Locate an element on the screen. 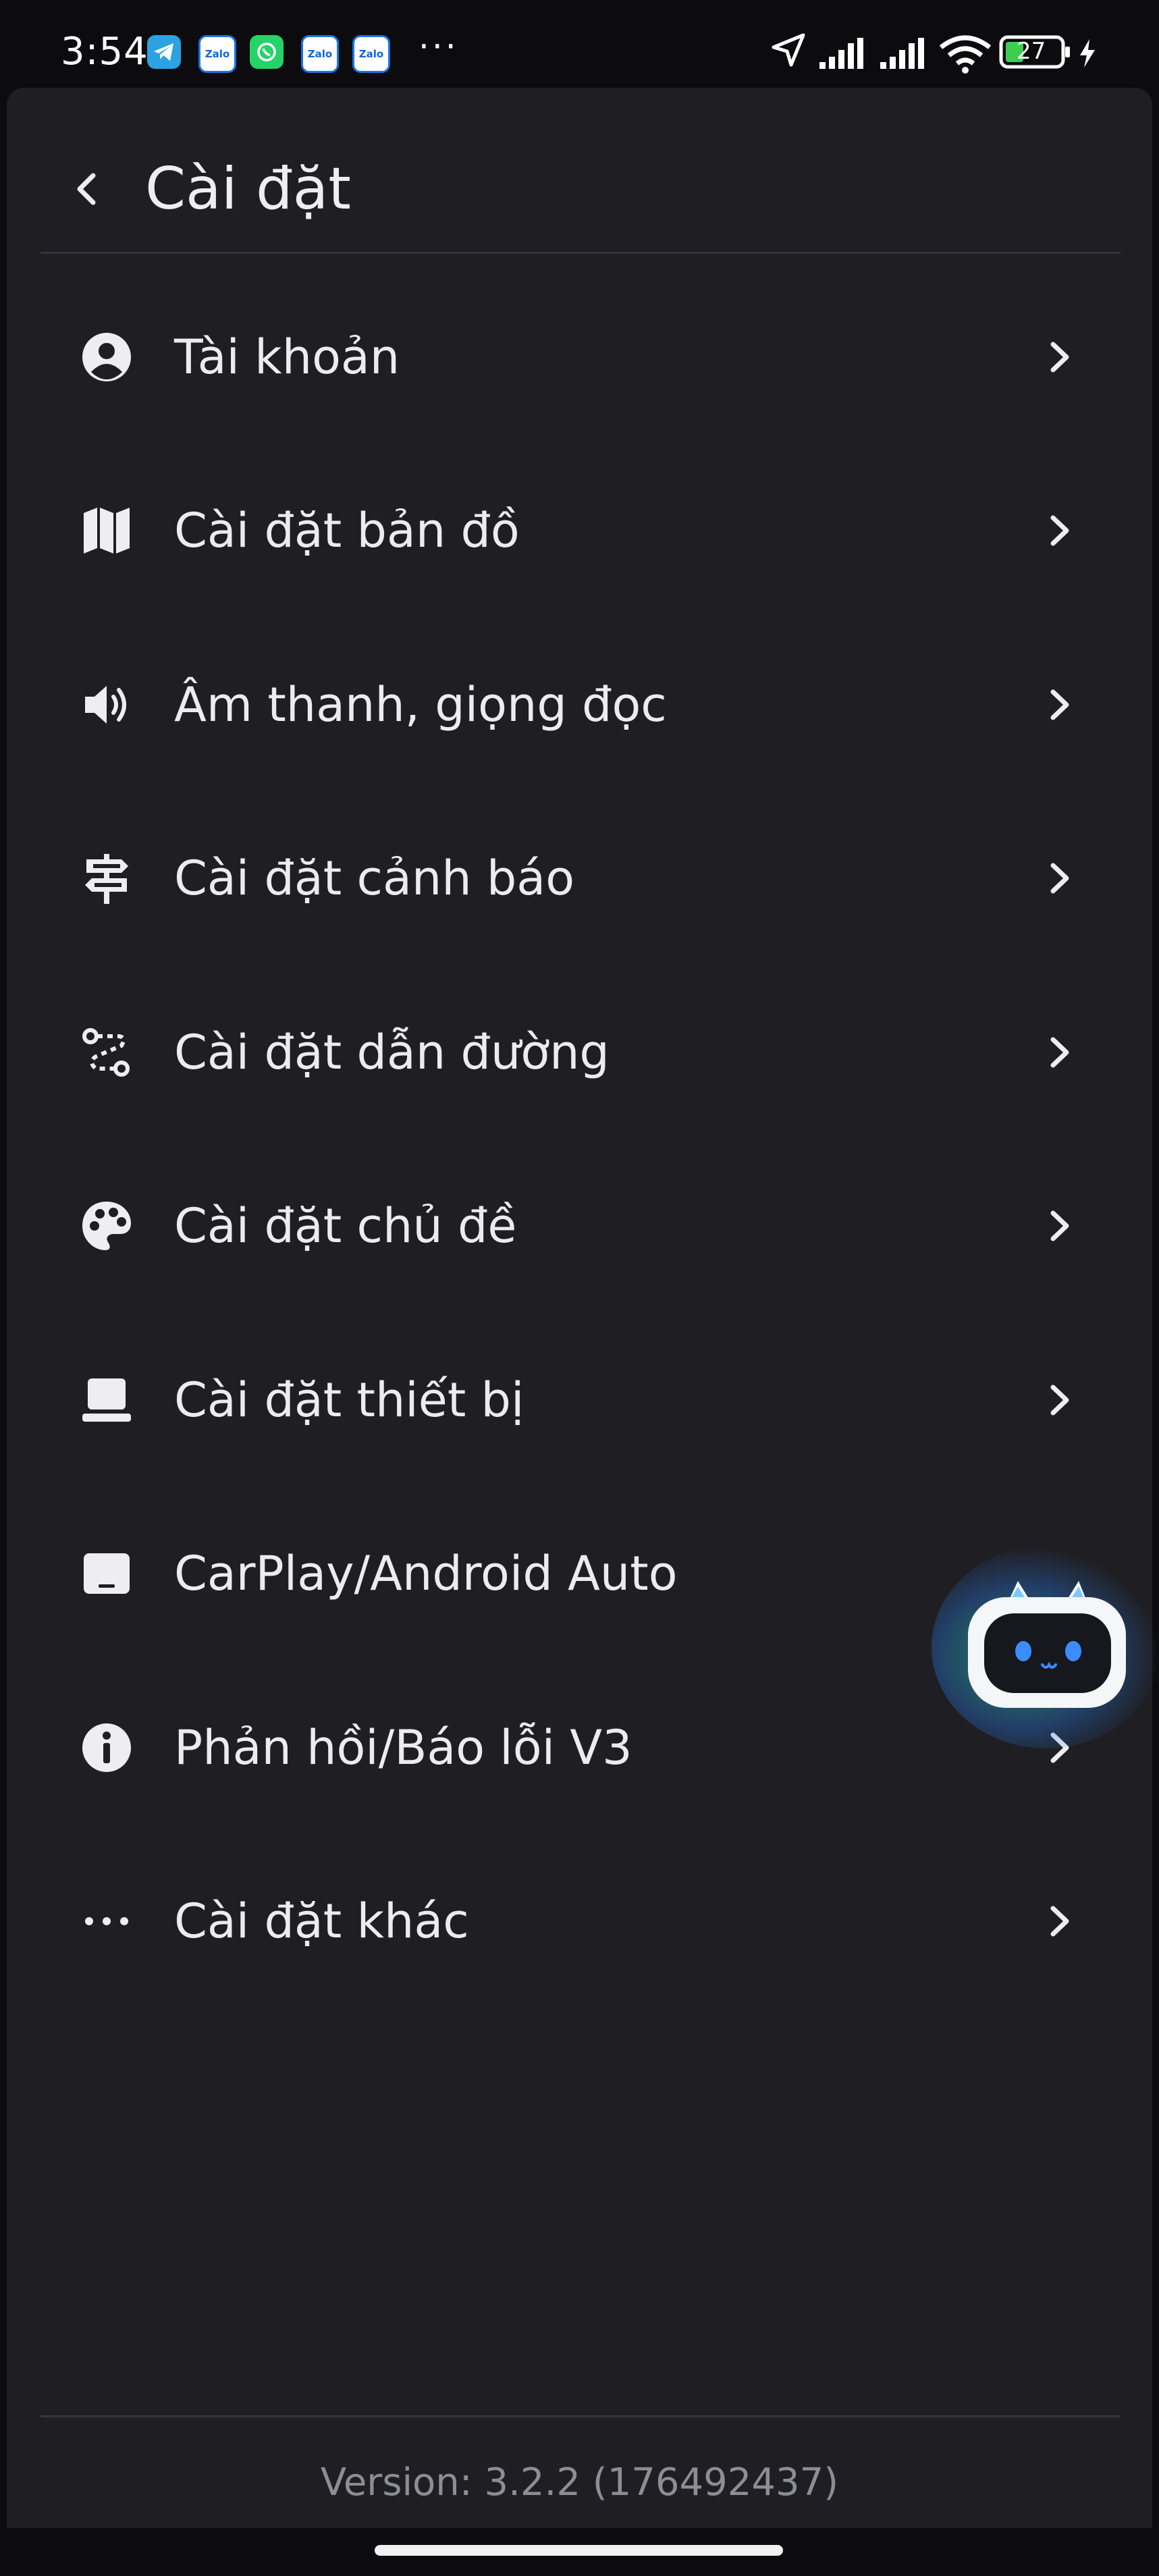  whatsapp-icon is located at coordinates (267, 52).